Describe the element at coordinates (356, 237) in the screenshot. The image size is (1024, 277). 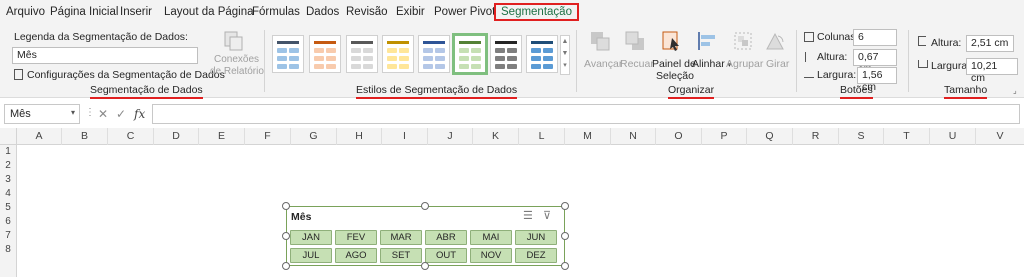
I see `slicer-item: FEV` at that location.